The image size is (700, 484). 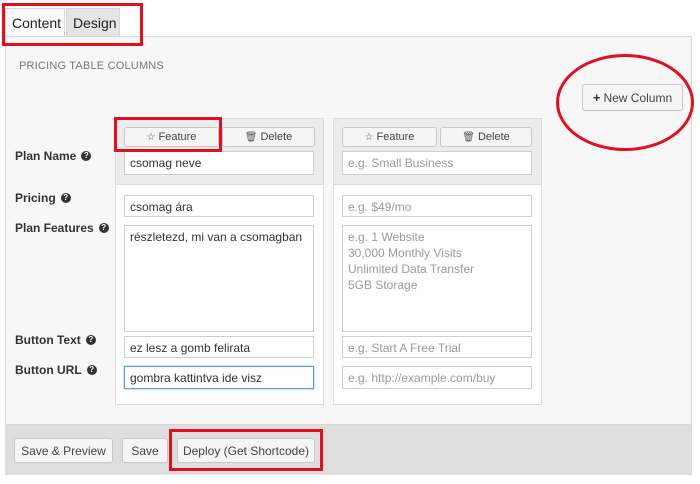 I want to click on button-url-input: gombra kattintva ide visz, so click(x=219, y=377).